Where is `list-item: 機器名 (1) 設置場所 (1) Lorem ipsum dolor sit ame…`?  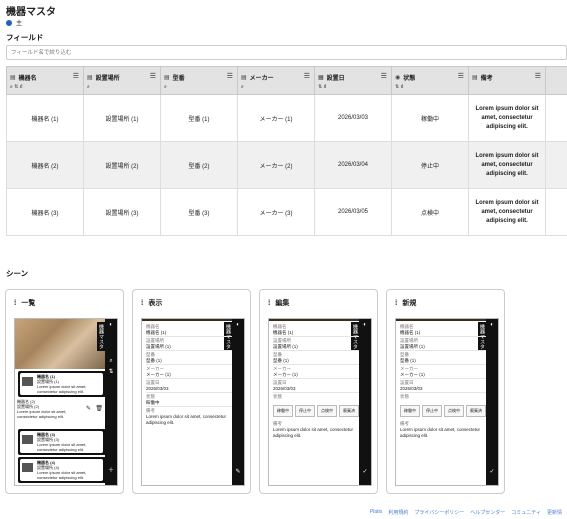 list-item: 機器名 (1) 設置場所 (1) Lorem ipsum dolor sit ame… is located at coordinates (62, 384).